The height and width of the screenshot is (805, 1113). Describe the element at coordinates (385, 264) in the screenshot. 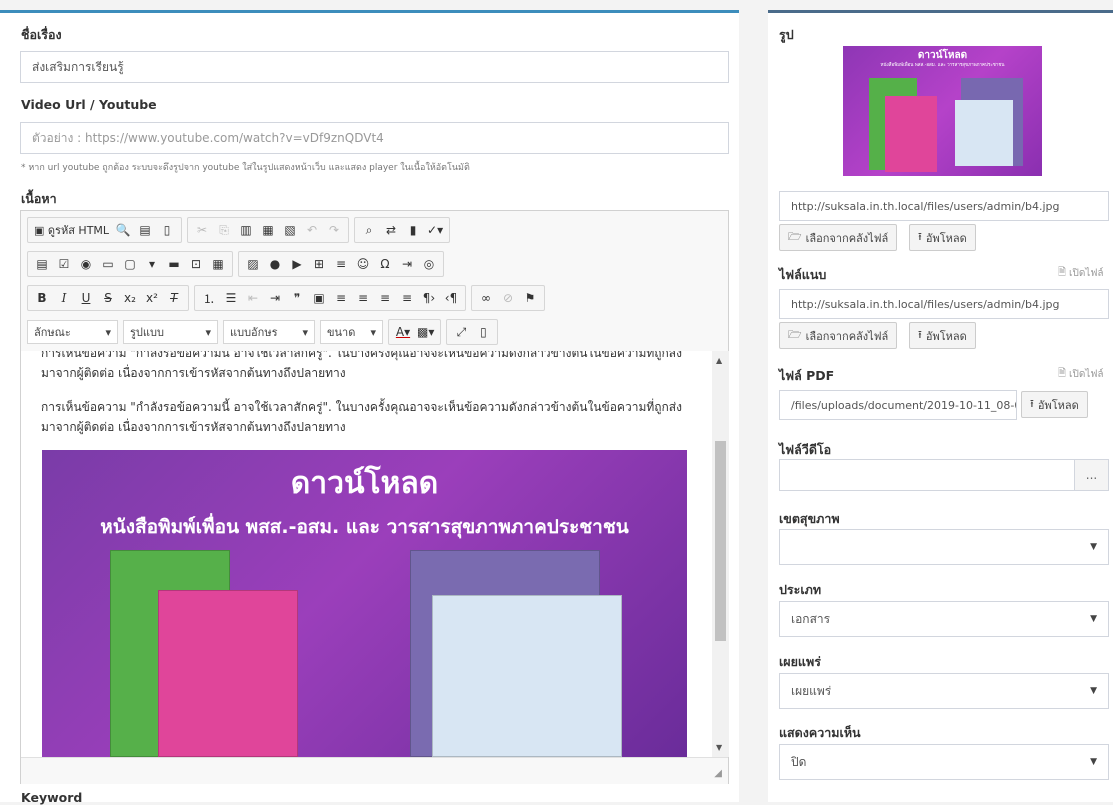

I see `special-char-icon: Ω` at that location.